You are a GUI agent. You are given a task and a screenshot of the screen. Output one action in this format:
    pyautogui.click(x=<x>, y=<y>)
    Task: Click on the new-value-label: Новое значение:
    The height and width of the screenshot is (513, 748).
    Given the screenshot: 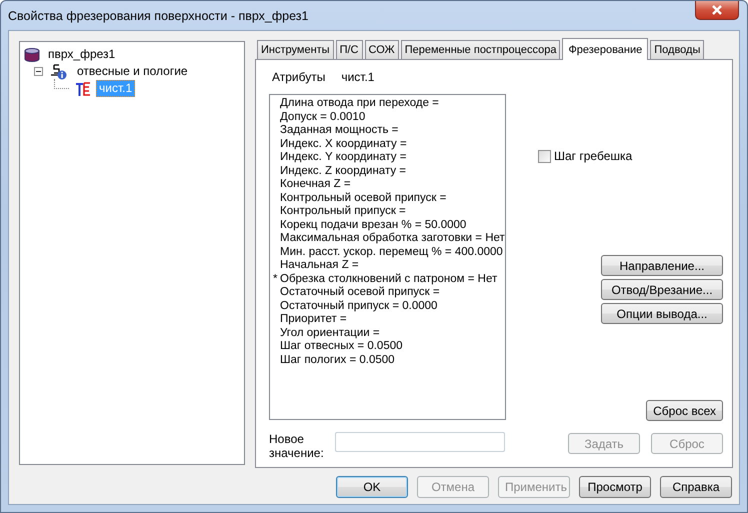 What is the action you would take?
    pyautogui.click(x=295, y=446)
    